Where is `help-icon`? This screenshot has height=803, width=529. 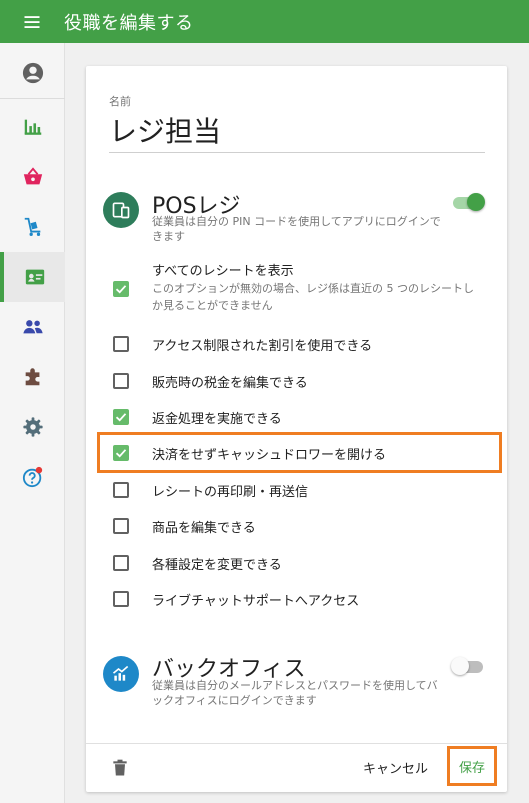
help-icon is located at coordinates (32, 477).